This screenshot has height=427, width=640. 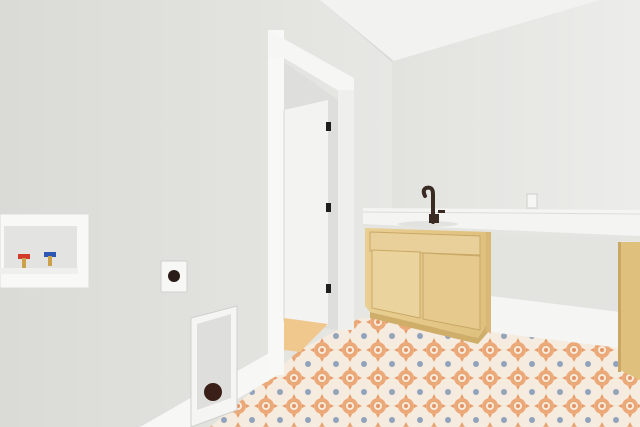 What do you see at coordinates (630, 311) in the screenshot?
I see `counter-end-panel` at bounding box center [630, 311].